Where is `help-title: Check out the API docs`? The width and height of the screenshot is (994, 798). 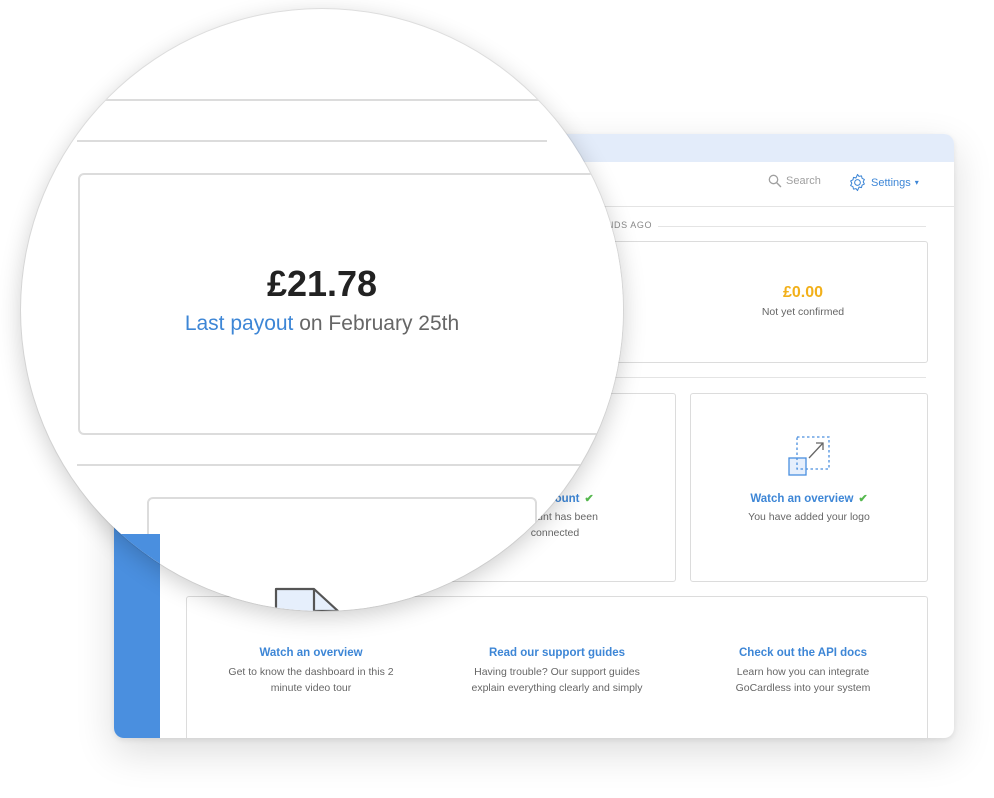
help-title: Check out the API docs is located at coordinates (803, 653).